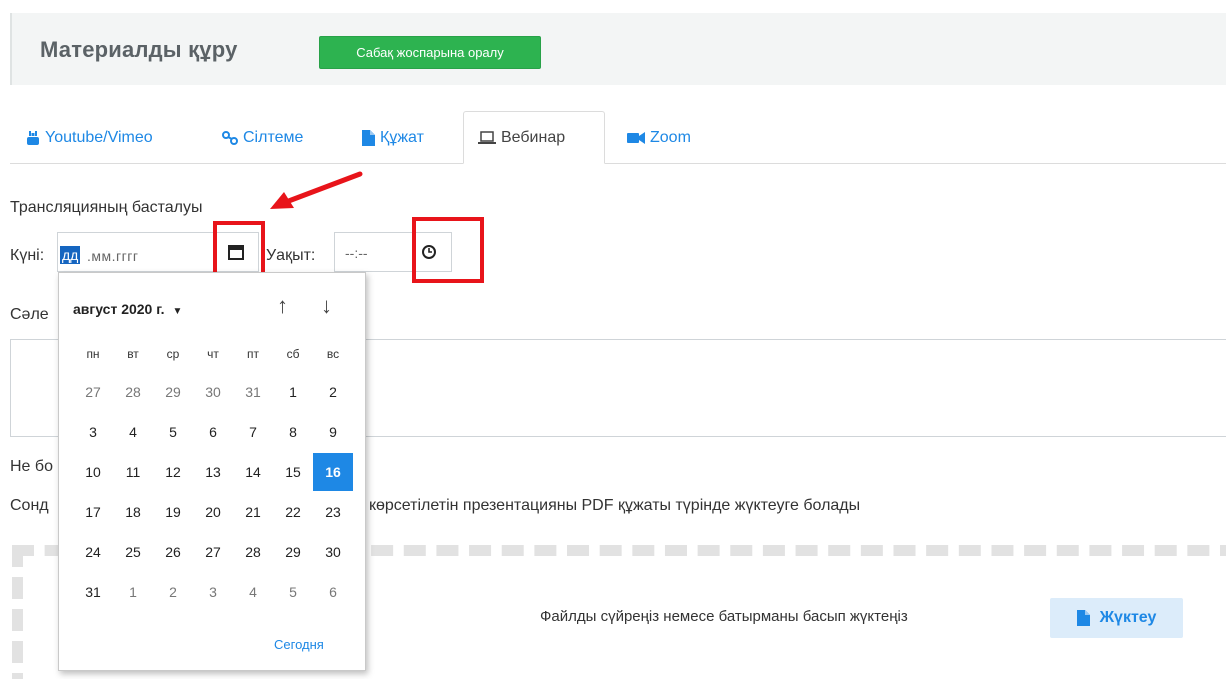 The image size is (1226, 679). Describe the element at coordinates (93, 512) in the screenshot. I see `calendar-day: 17` at that location.